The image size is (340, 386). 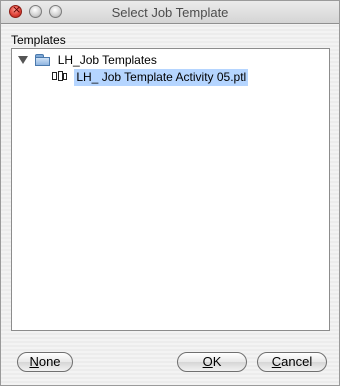 I want to click on window-title: Select Job Template, so click(x=170, y=12).